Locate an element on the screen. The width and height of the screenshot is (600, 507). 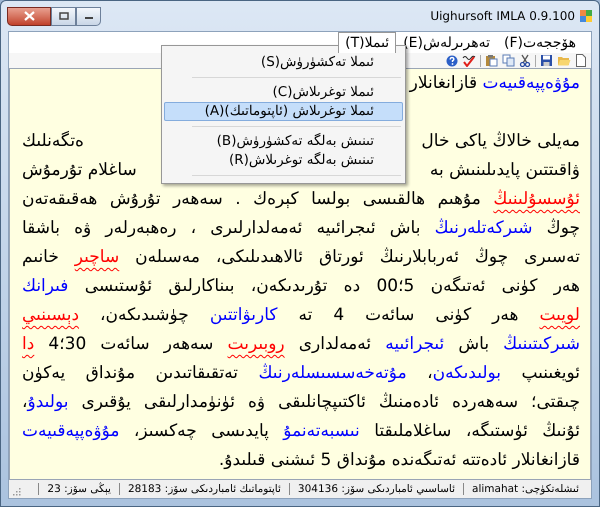
maximize-button is located at coordinates (63, 16).